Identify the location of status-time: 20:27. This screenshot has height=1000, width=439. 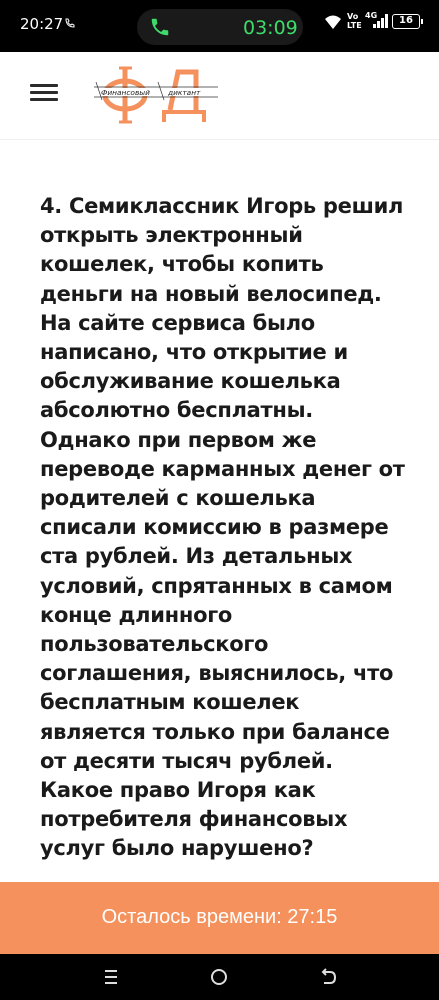
(42, 24).